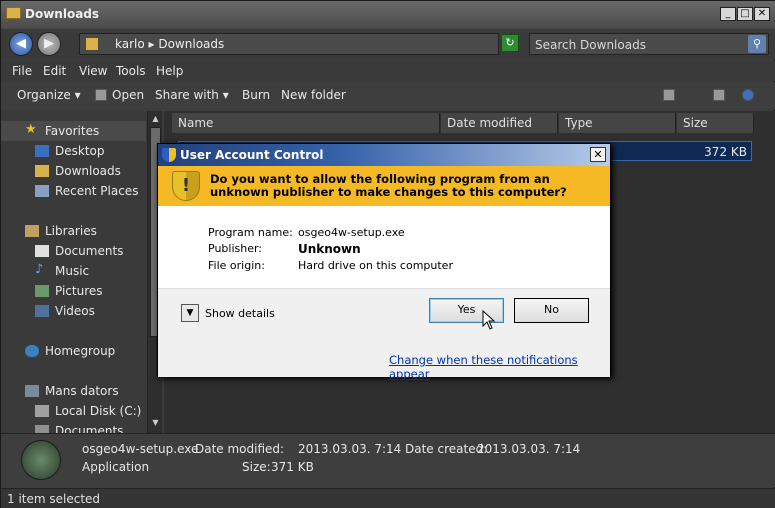 The image size is (775, 508). Describe the element at coordinates (73, 231) in the screenshot. I see `sidebar-item-libraries: Libraries` at that location.